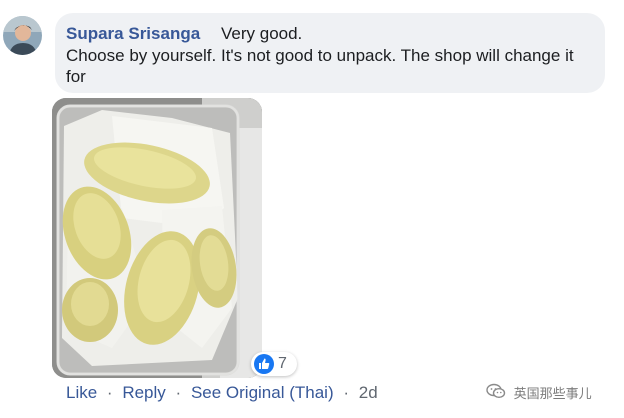  Describe the element at coordinates (552, 393) in the screenshot. I see `watermark-text: 英国那些事儿` at that location.